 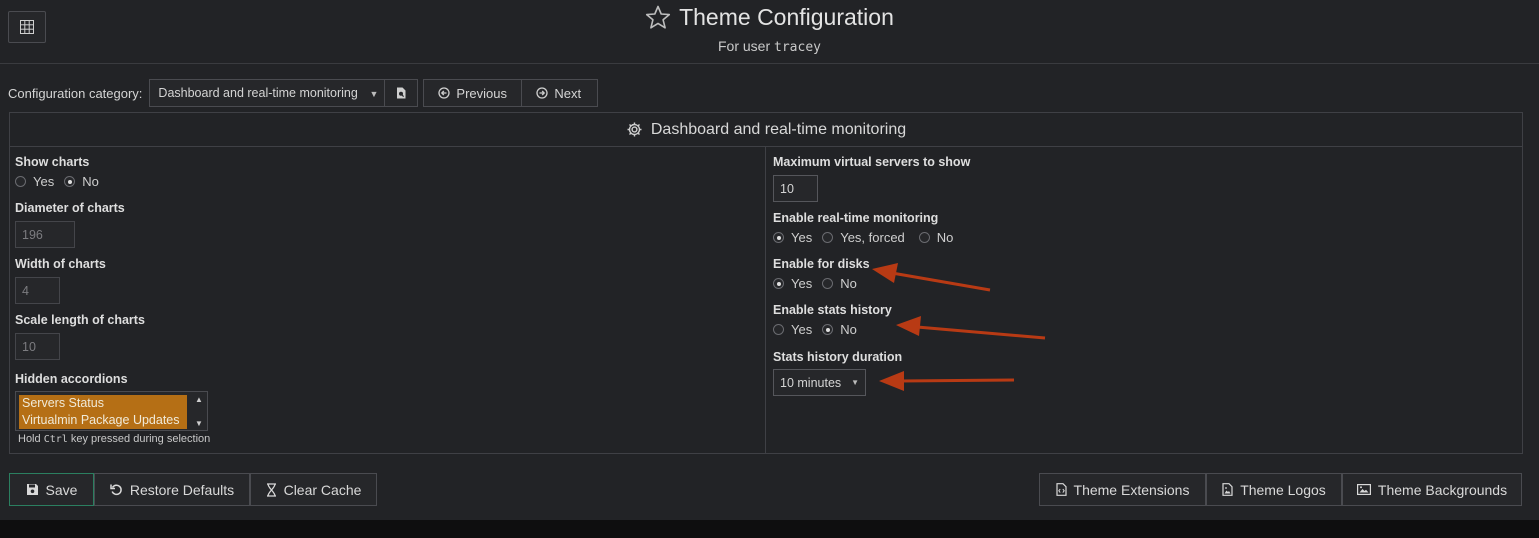 I want to click on list-item: Servers Status, so click(x=103, y=403).